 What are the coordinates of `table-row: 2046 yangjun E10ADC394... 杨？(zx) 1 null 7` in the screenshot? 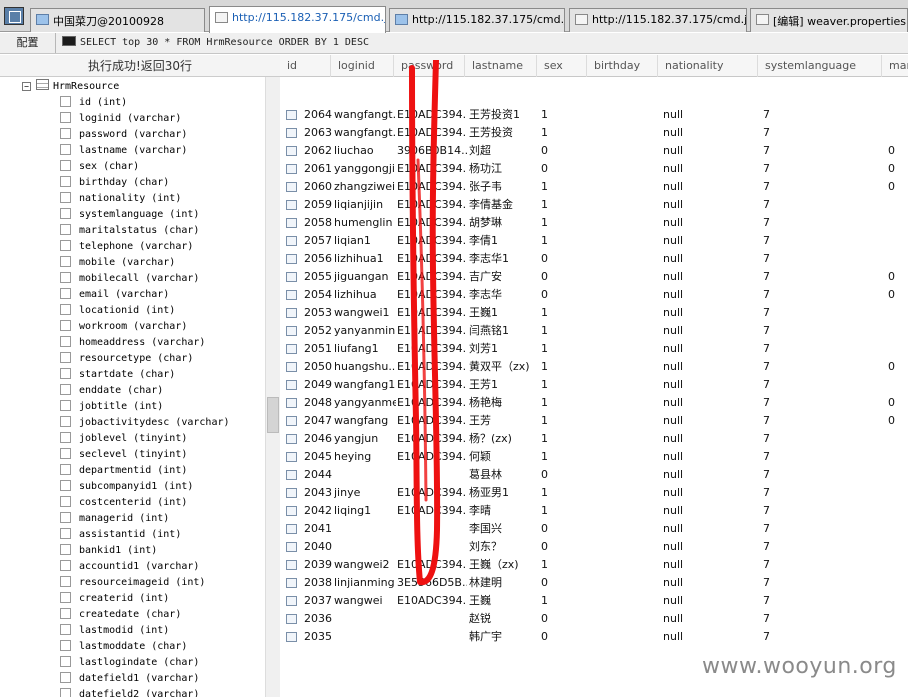 It's located at (594, 439).